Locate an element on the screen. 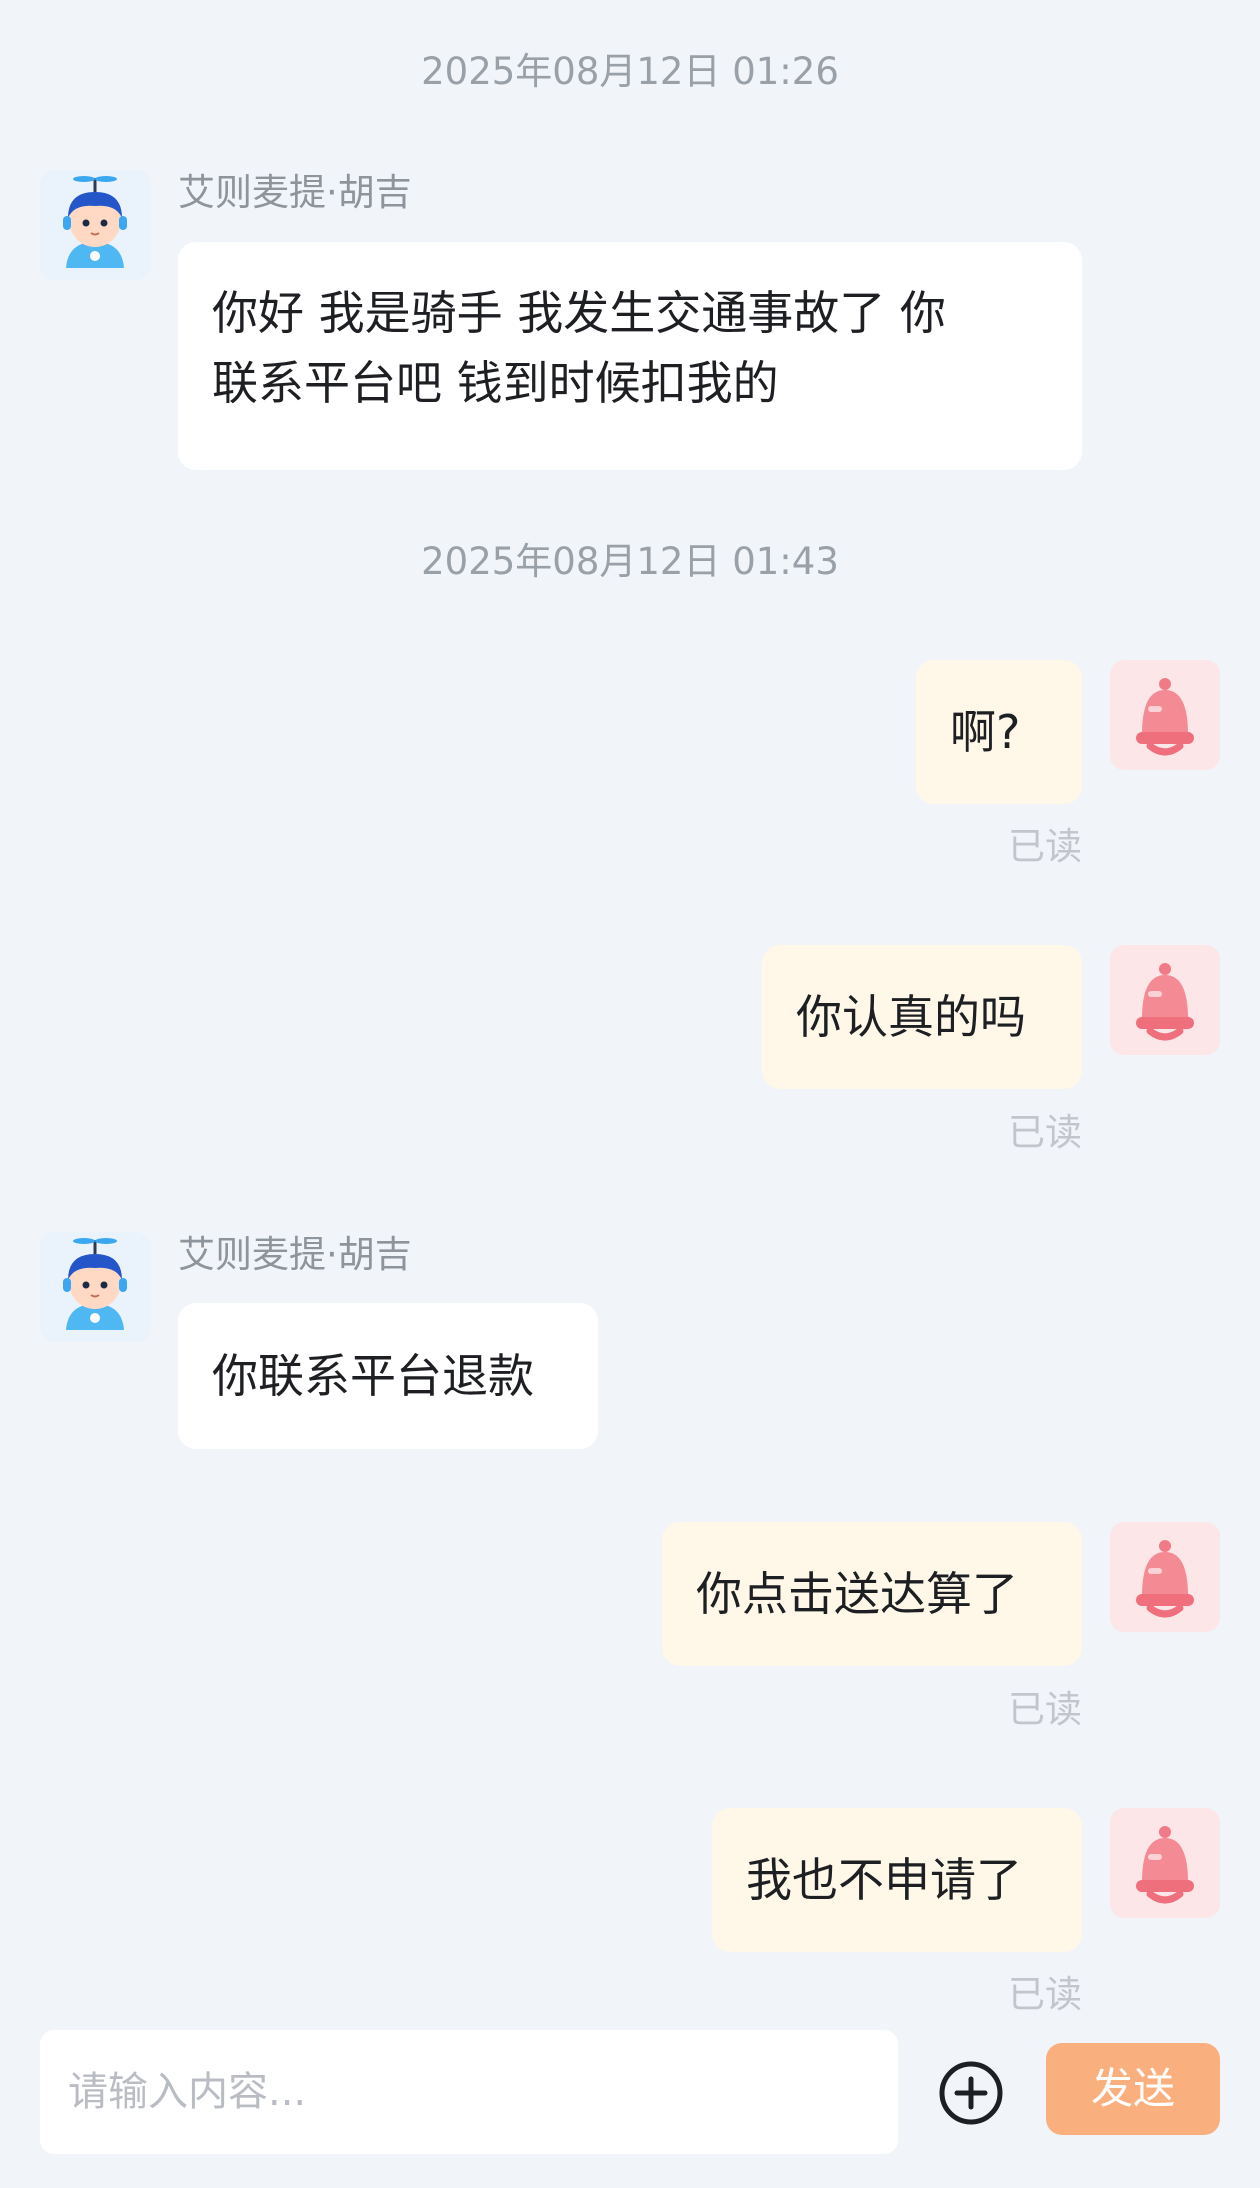 The width and height of the screenshot is (1260, 2188). incoming-message-bubble: 你联系平台退款 is located at coordinates (388, 1376).